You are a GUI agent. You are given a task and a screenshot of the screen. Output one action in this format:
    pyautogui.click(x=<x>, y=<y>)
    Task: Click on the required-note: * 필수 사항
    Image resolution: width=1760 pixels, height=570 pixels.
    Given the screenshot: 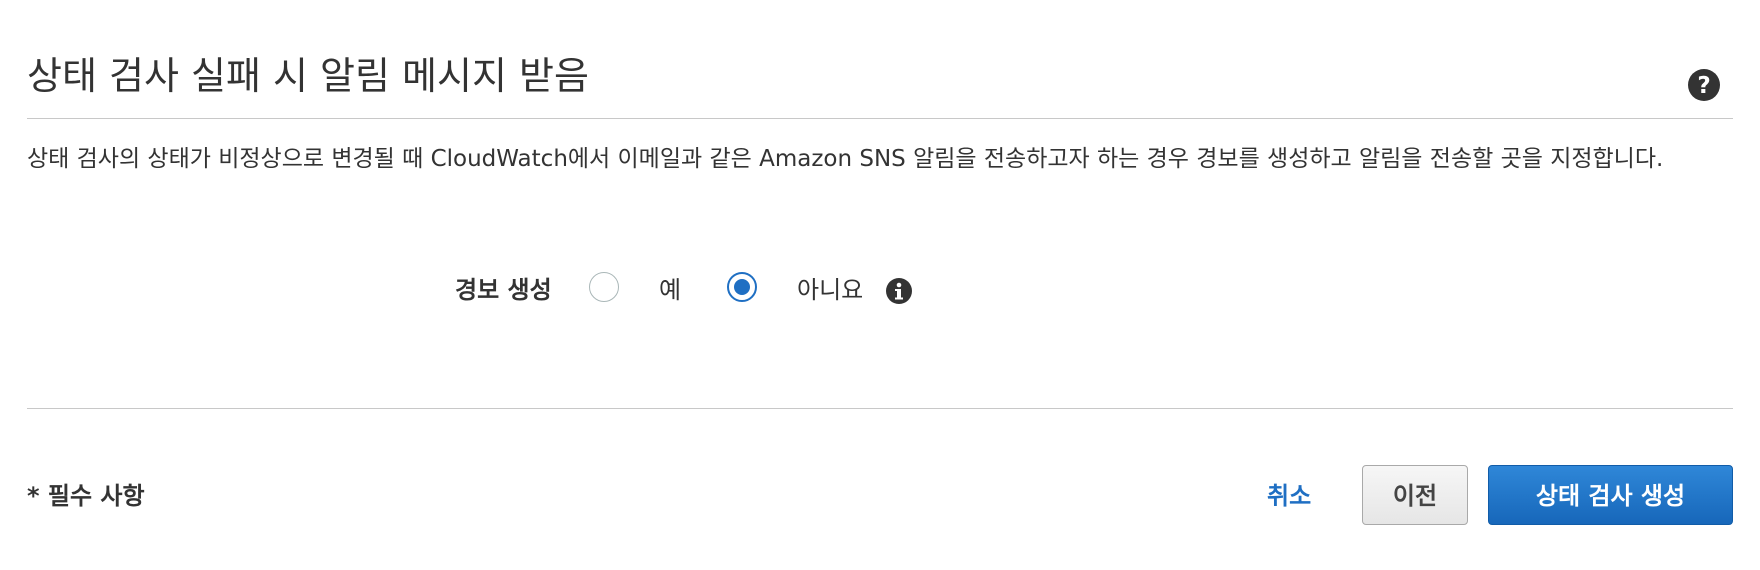 What is the action you would take?
    pyautogui.click(x=86, y=496)
    